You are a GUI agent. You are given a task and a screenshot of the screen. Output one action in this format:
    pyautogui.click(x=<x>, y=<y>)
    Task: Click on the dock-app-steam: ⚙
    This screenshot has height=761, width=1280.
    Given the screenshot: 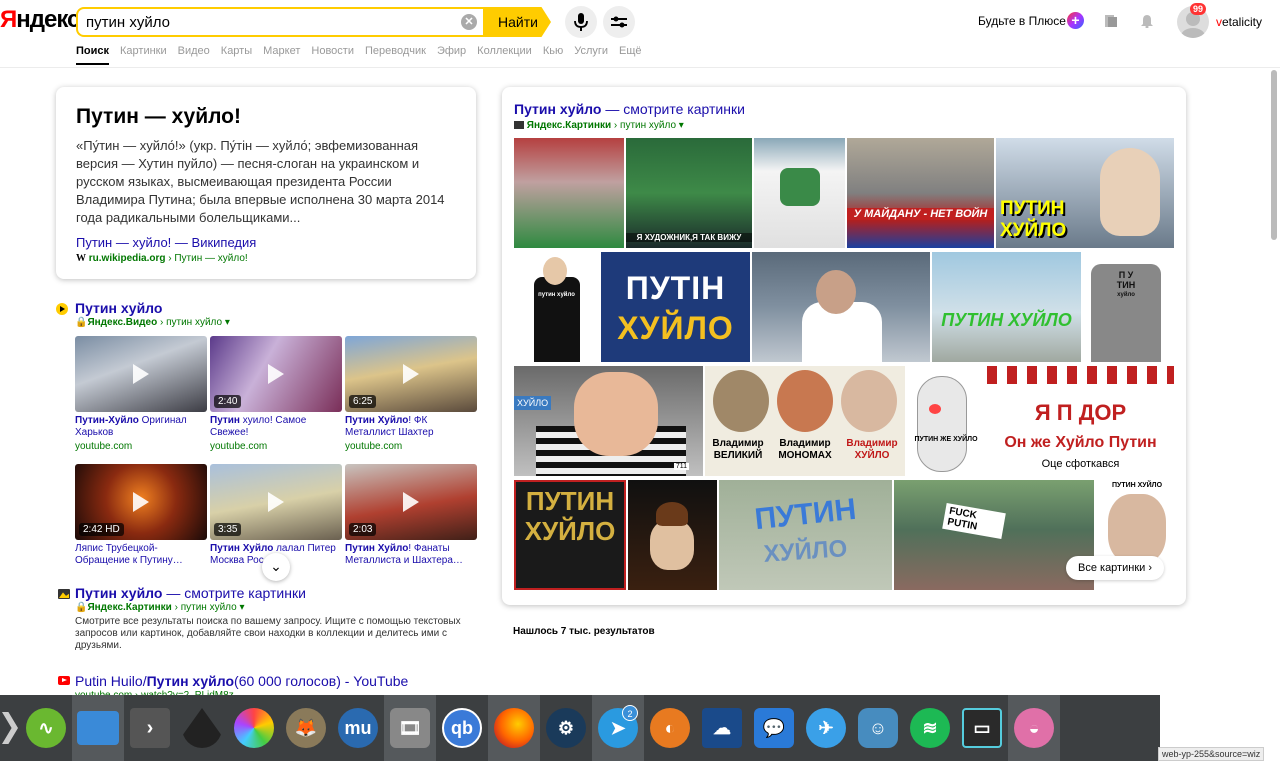 What is the action you would take?
    pyautogui.click(x=566, y=728)
    